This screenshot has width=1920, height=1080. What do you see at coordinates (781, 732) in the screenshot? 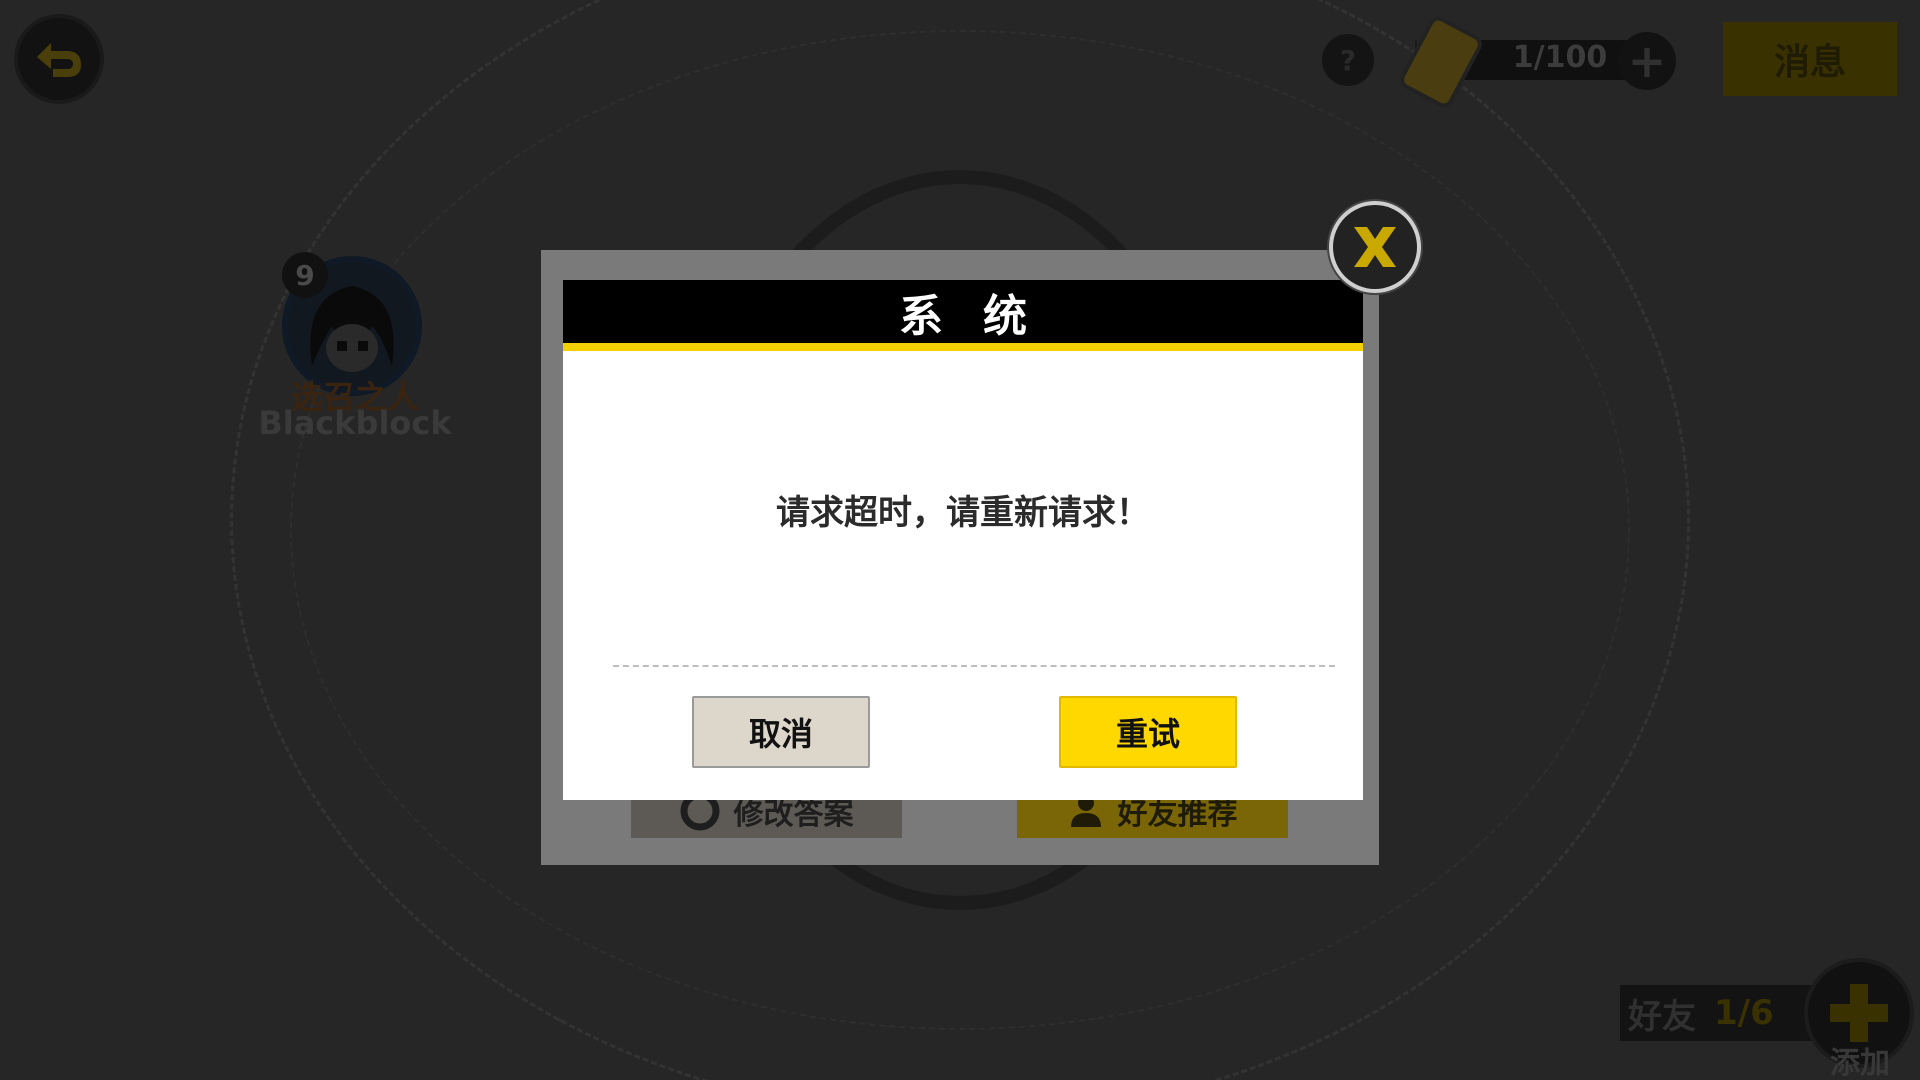
I see `cancel-button: 取消` at bounding box center [781, 732].